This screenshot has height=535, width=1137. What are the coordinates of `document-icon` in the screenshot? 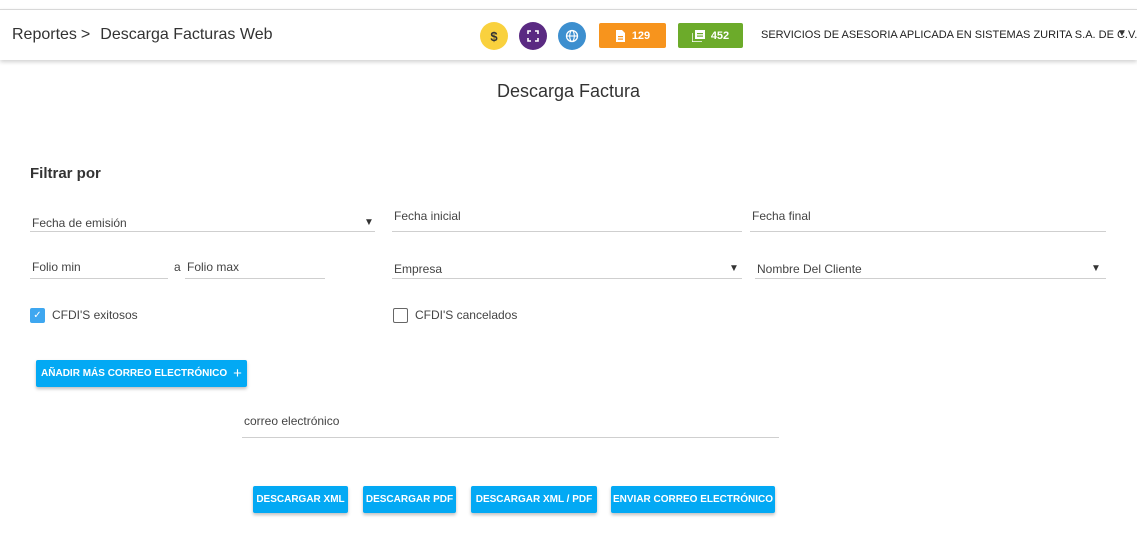 It's located at (620, 35).